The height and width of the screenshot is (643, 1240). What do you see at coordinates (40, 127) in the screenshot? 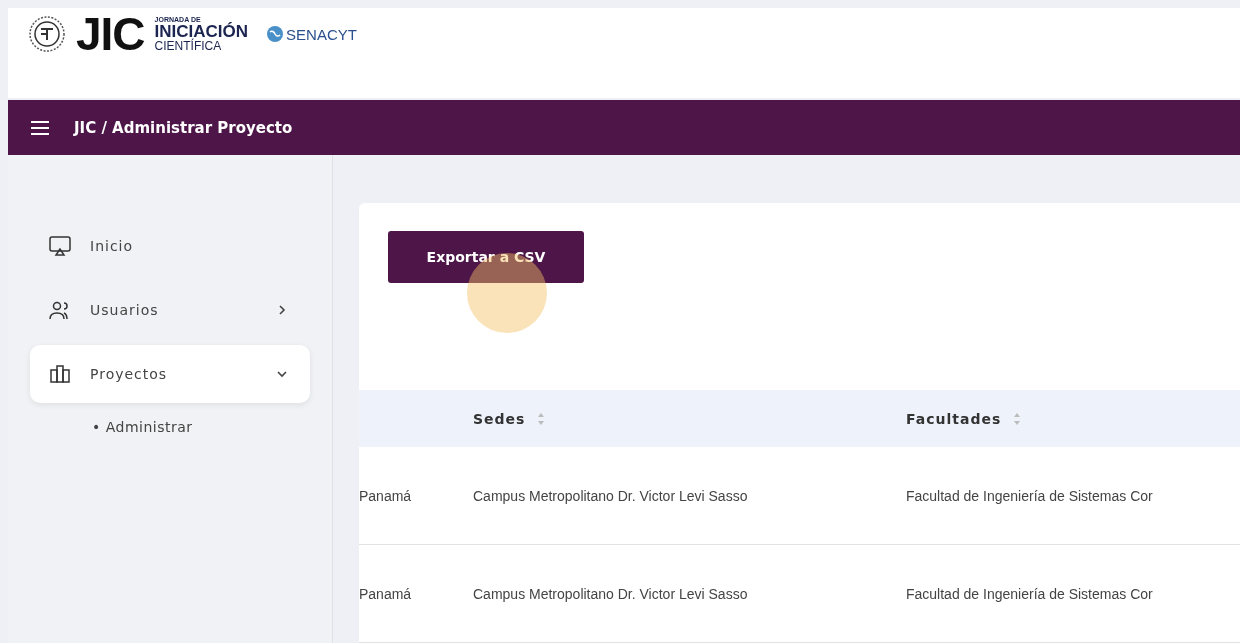
I see `menu-icon` at bounding box center [40, 127].